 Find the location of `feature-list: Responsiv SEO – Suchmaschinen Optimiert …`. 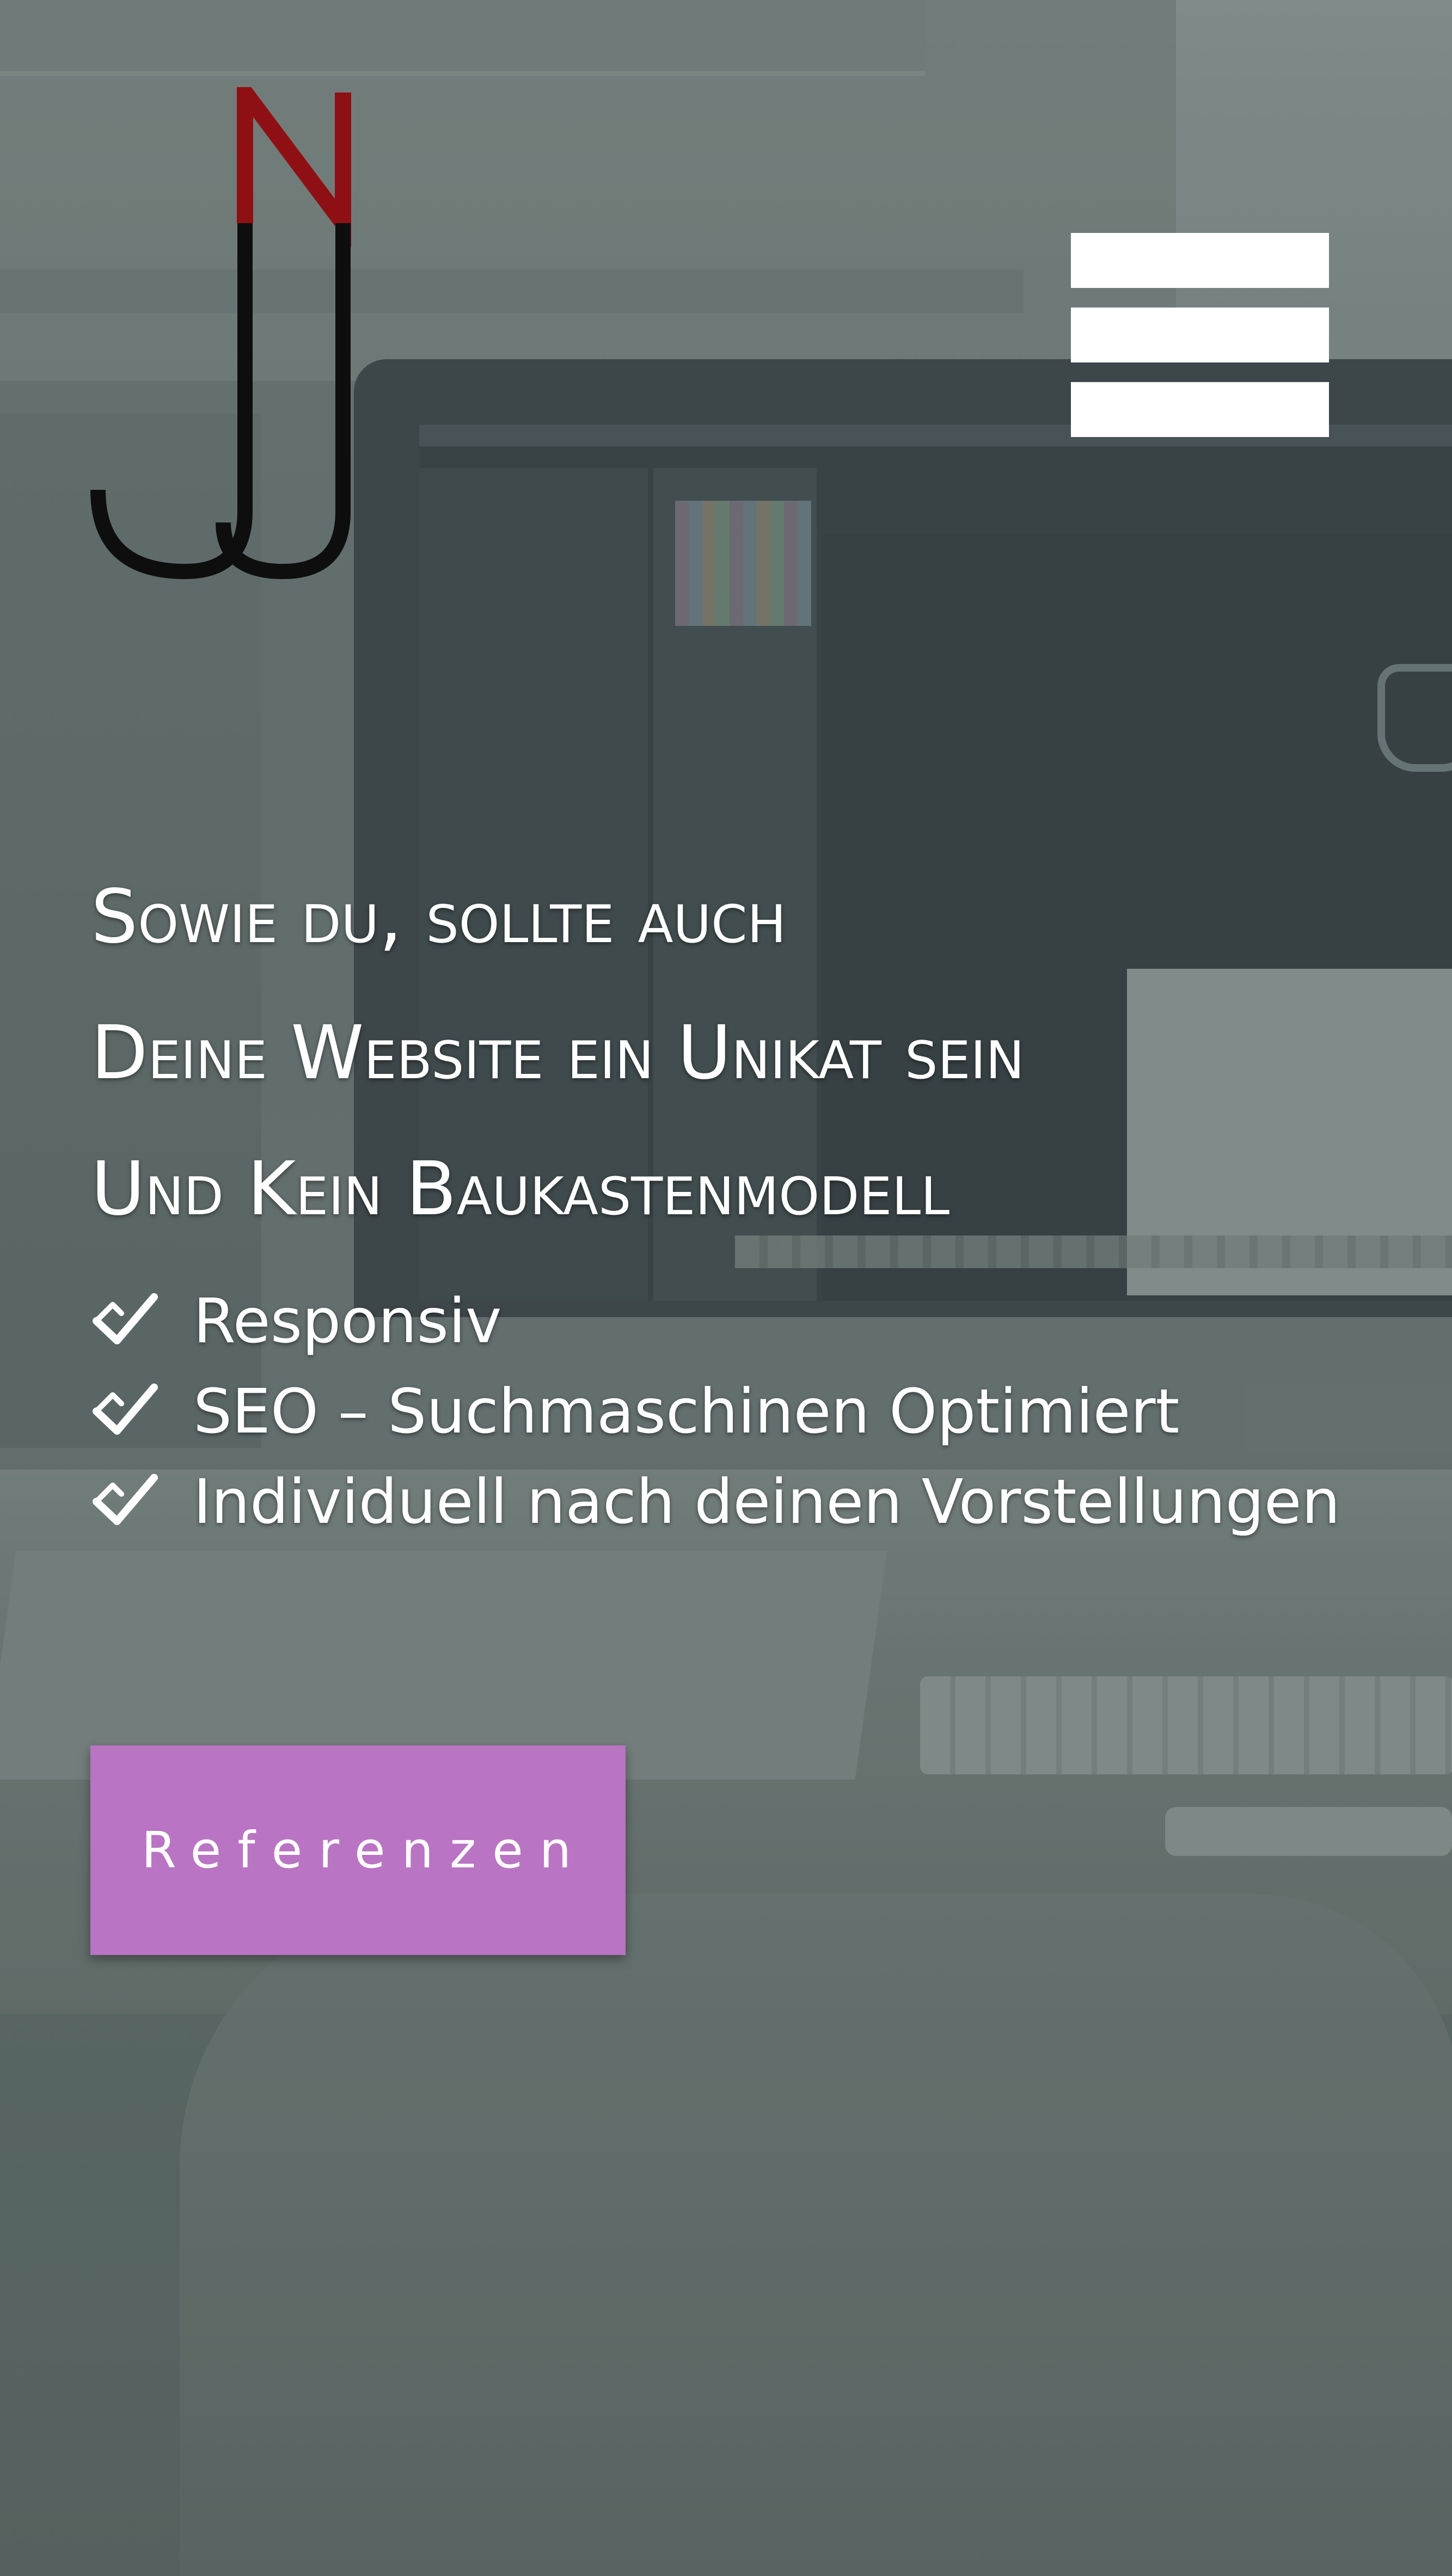

feature-list: Responsiv SEO – Suchmaschinen Optimiert … is located at coordinates (744, 1411).